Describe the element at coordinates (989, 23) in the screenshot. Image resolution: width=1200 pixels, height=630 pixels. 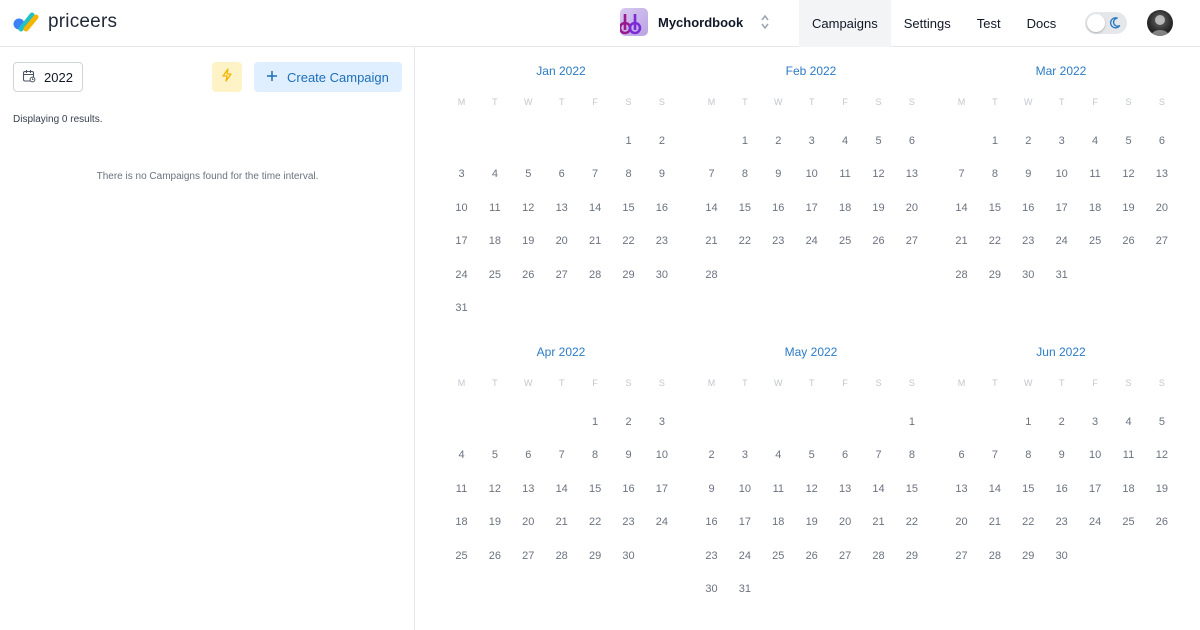
I see `nav-test: Test` at that location.